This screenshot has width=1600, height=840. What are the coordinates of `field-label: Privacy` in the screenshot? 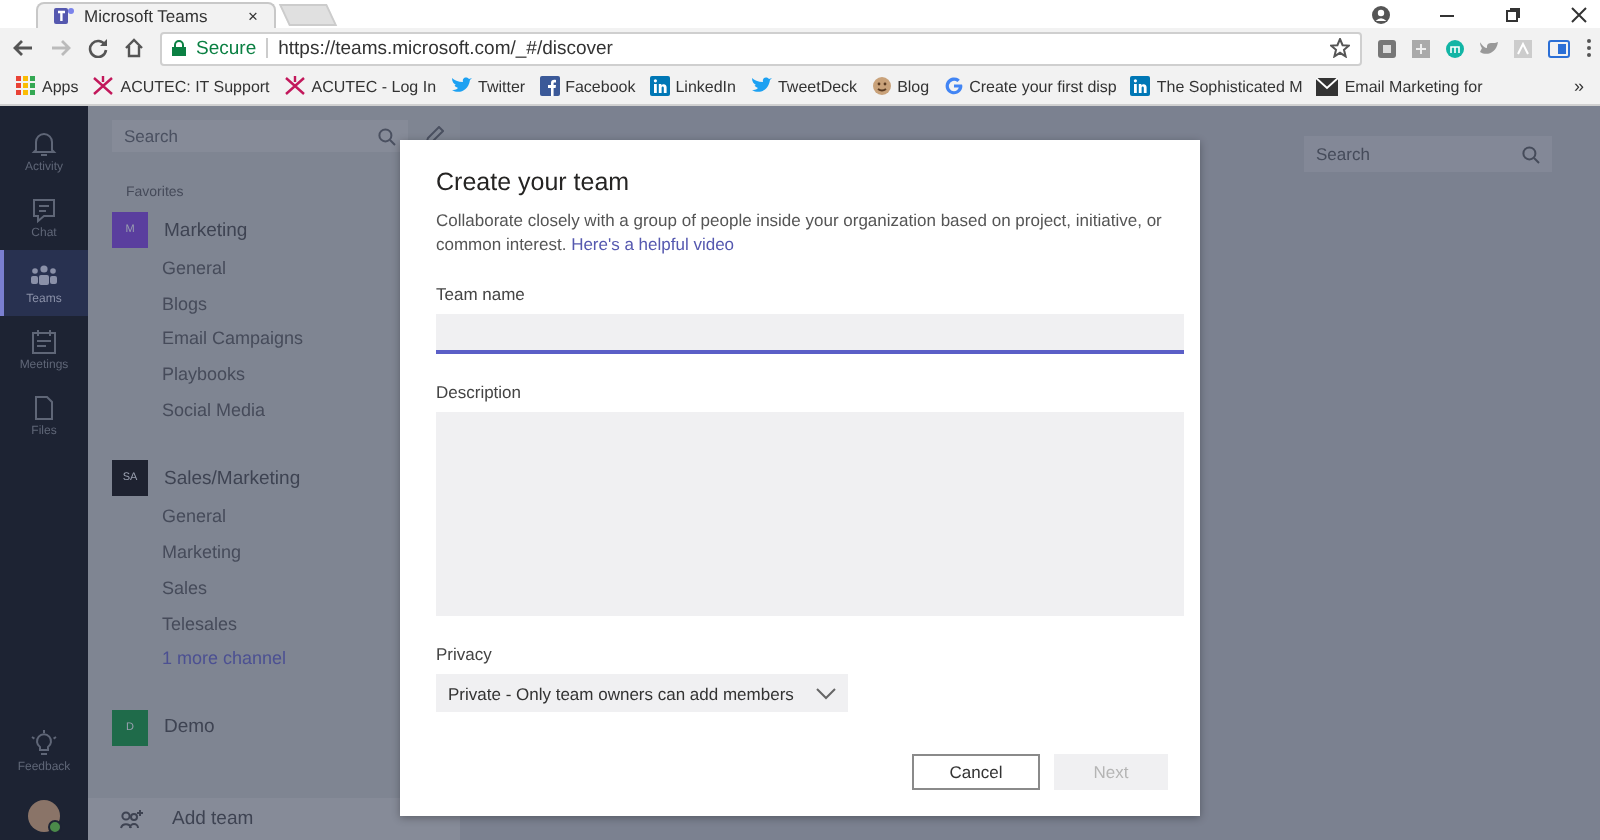 It's located at (465, 654).